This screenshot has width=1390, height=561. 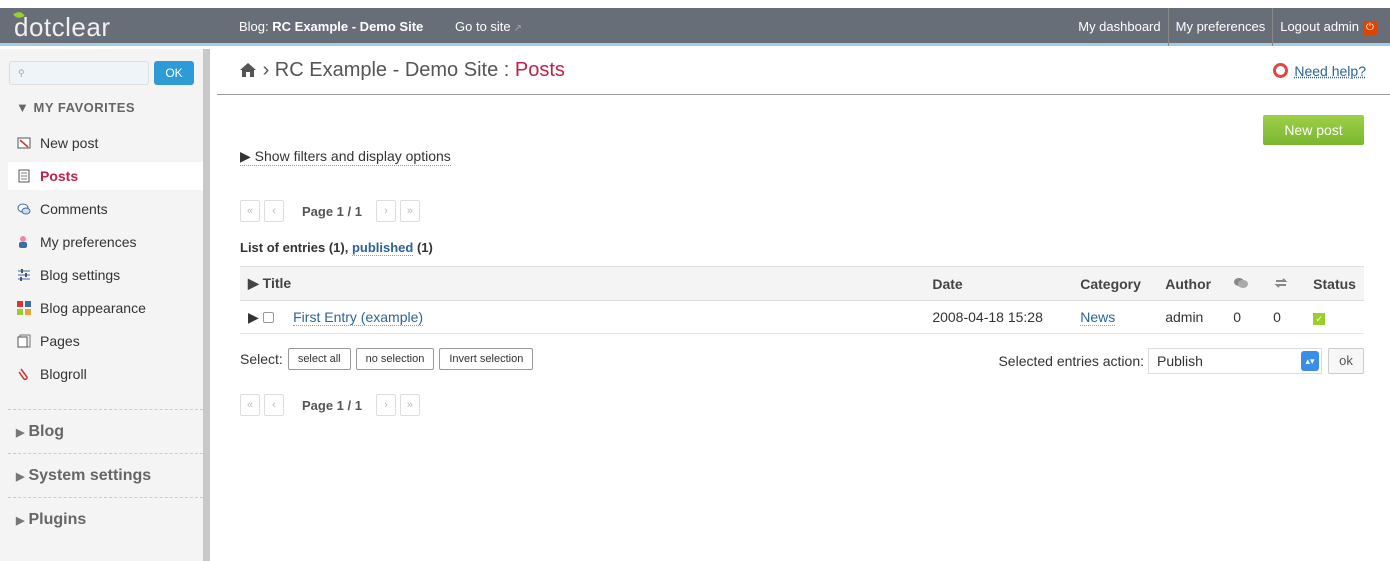 I want to click on sidebar-section-blog: ▶ Blog, so click(x=105, y=431).